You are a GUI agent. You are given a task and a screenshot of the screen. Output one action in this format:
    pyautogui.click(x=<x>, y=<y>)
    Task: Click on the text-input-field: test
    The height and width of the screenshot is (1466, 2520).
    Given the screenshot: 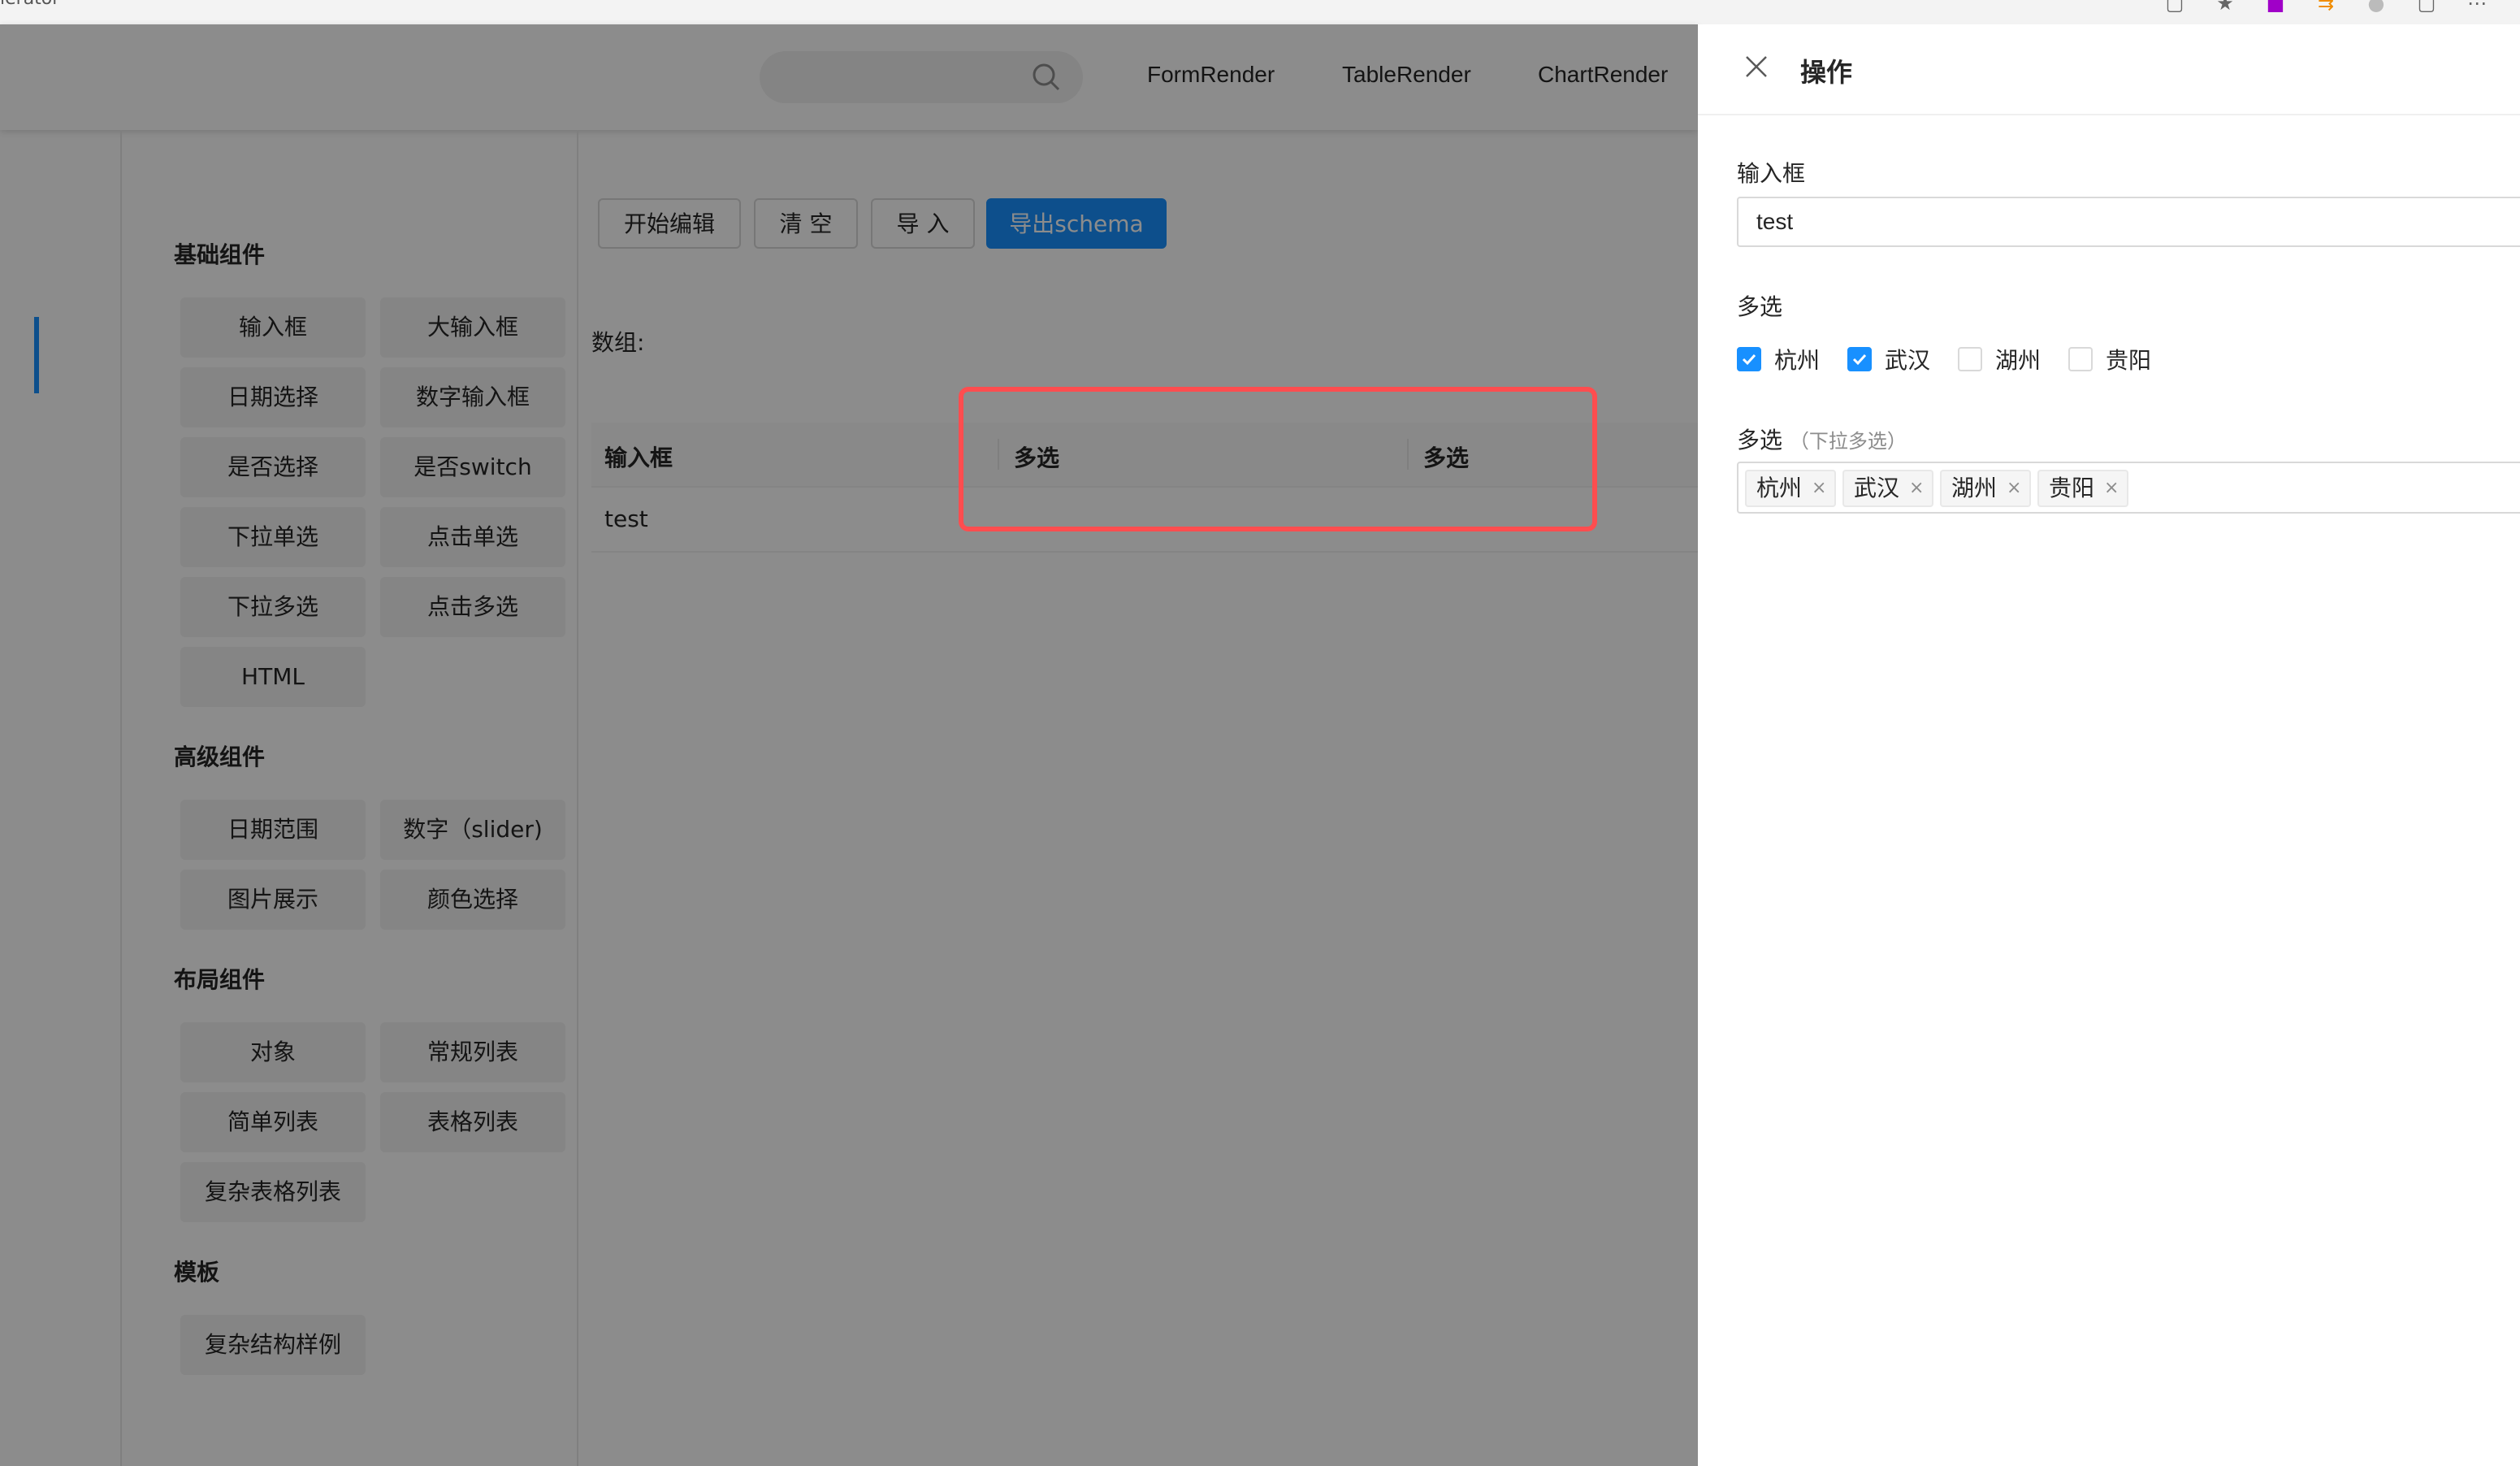 What is the action you would take?
    pyautogui.click(x=2128, y=222)
    